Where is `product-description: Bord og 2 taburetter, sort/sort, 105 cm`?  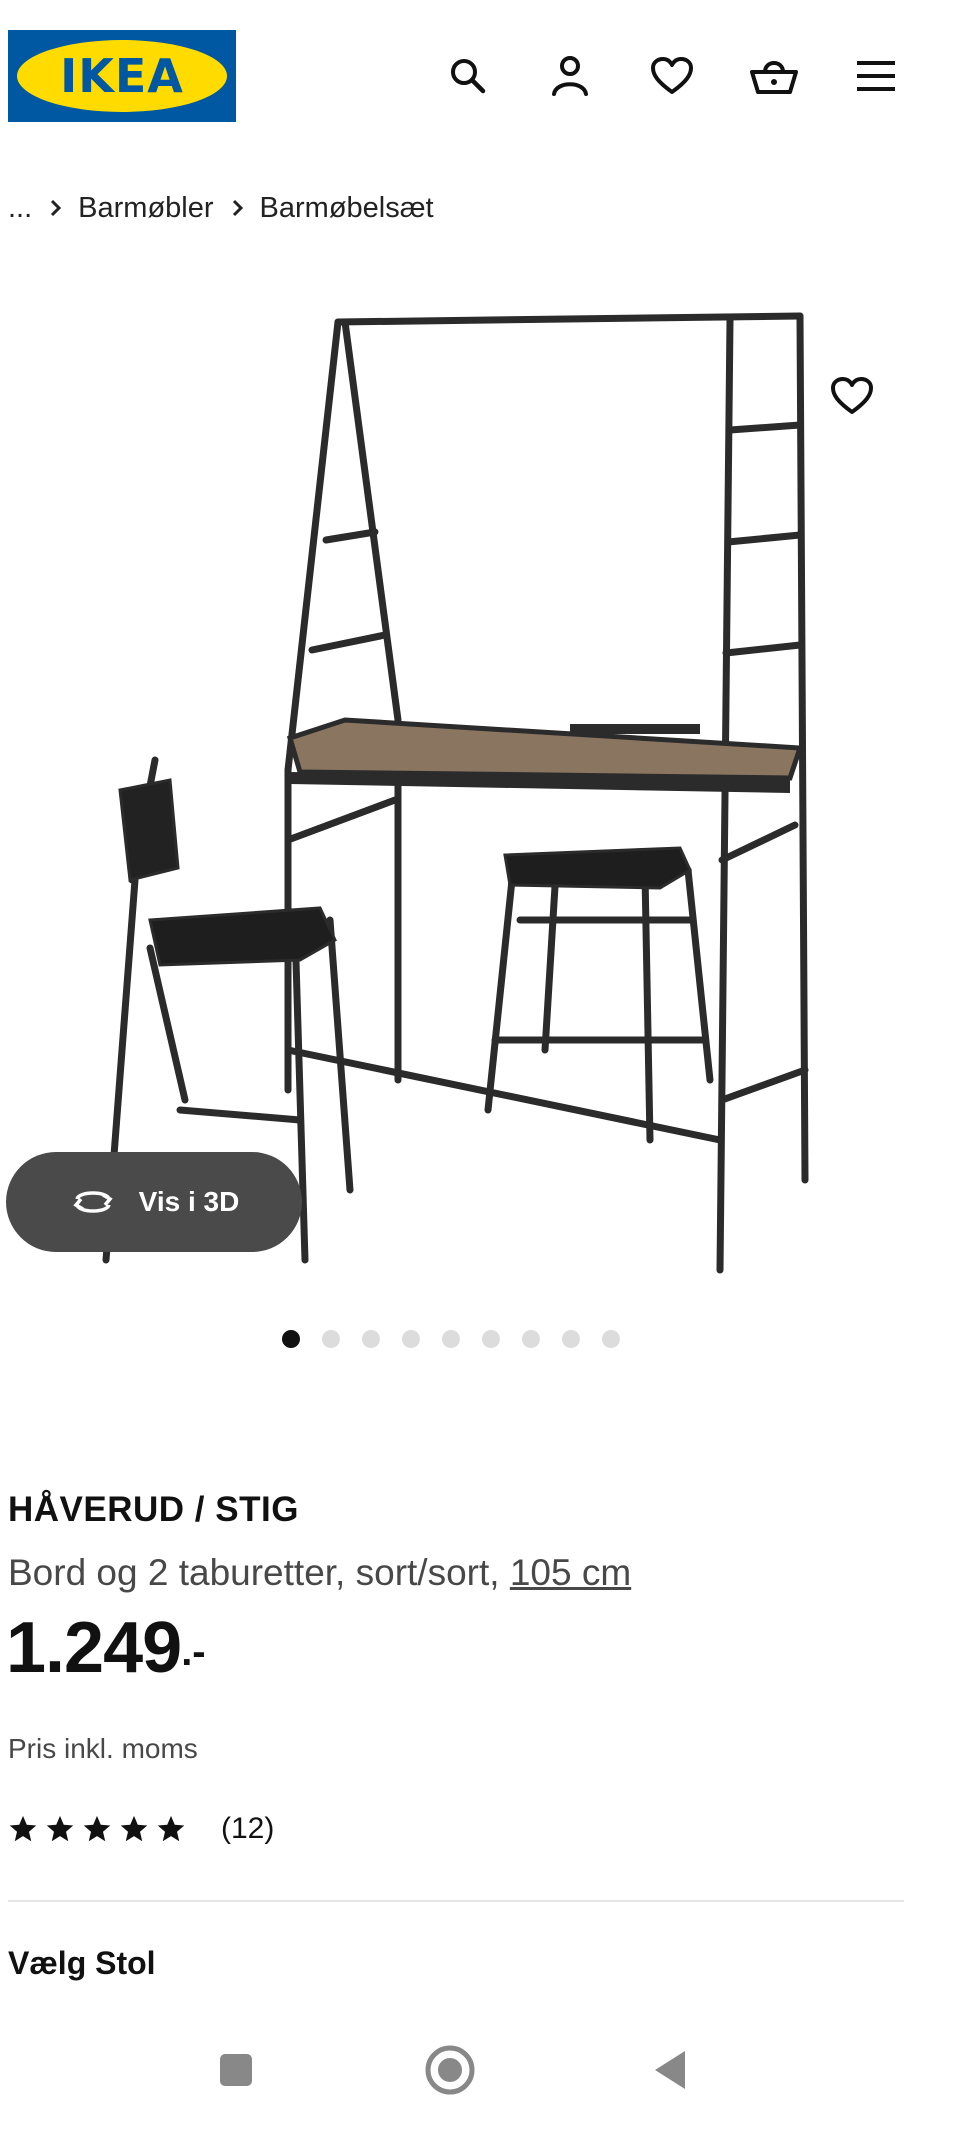 product-description: Bord og 2 taburetter, sort/sort, 105 cm is located at coordinates (319, 1573).